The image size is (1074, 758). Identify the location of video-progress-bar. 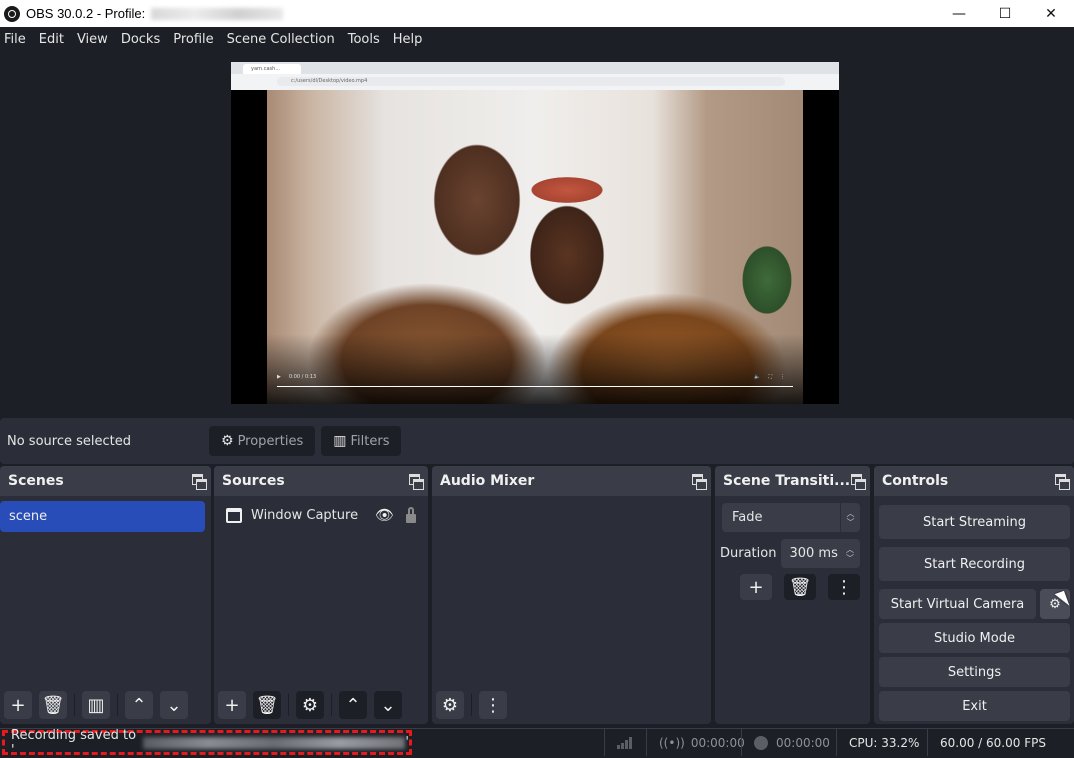
(535, 386).